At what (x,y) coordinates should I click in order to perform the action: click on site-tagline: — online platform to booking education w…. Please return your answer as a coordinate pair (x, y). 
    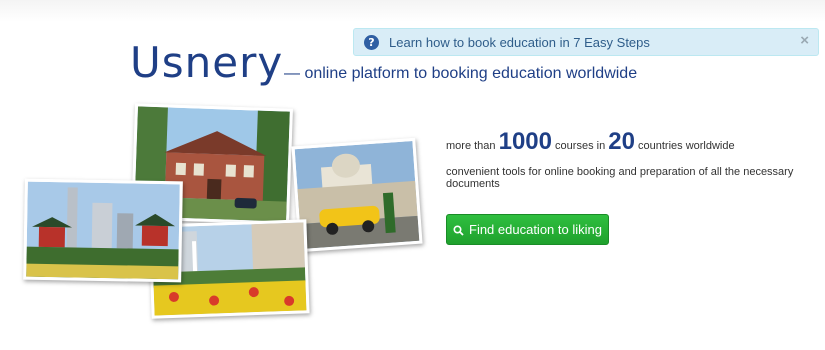
    Looking at the image, I should click on (461, 73).